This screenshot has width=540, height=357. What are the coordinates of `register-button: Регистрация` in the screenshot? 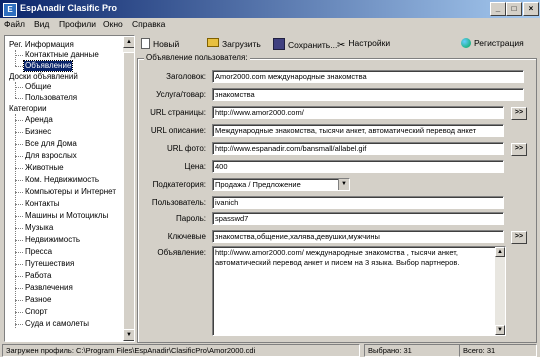 It's located at (492, 44).